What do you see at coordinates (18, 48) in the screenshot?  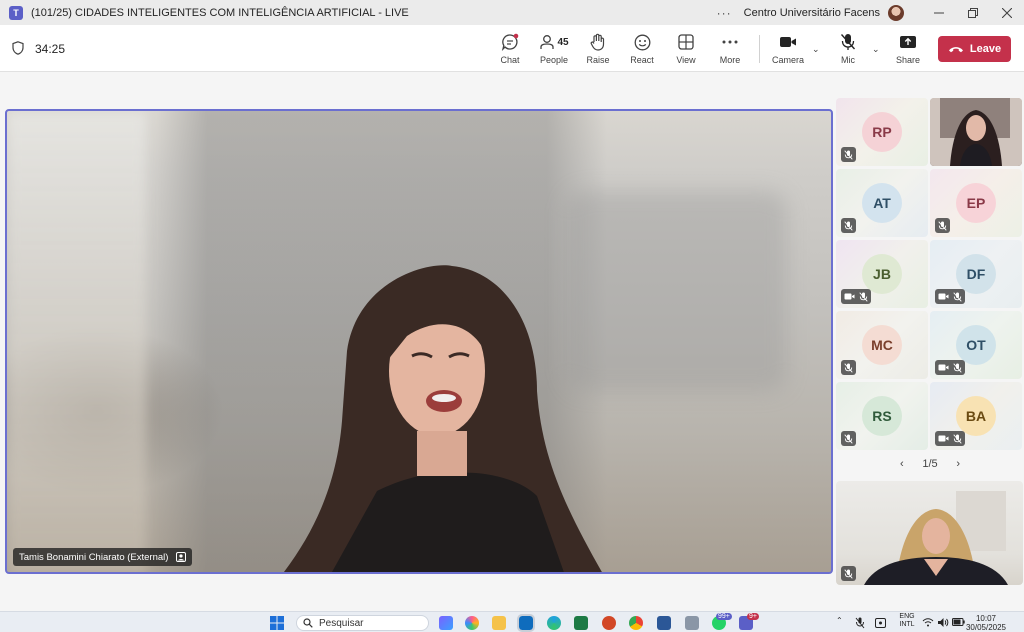 I see `shield-icon` at bounding box center [18, 48].